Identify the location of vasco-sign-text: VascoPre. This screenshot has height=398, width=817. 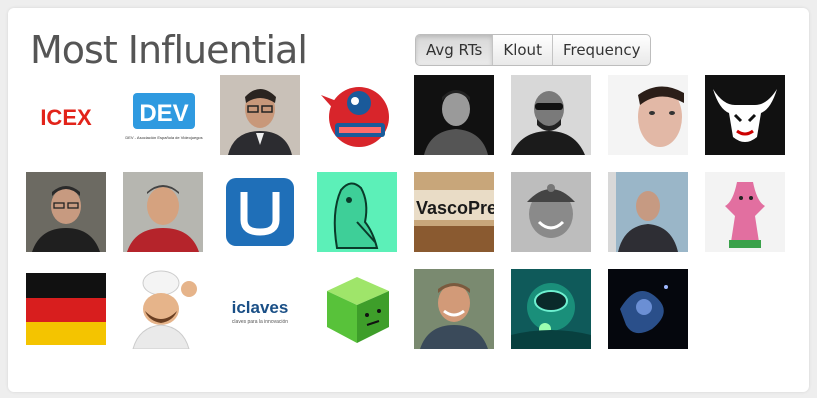
(455, 208).